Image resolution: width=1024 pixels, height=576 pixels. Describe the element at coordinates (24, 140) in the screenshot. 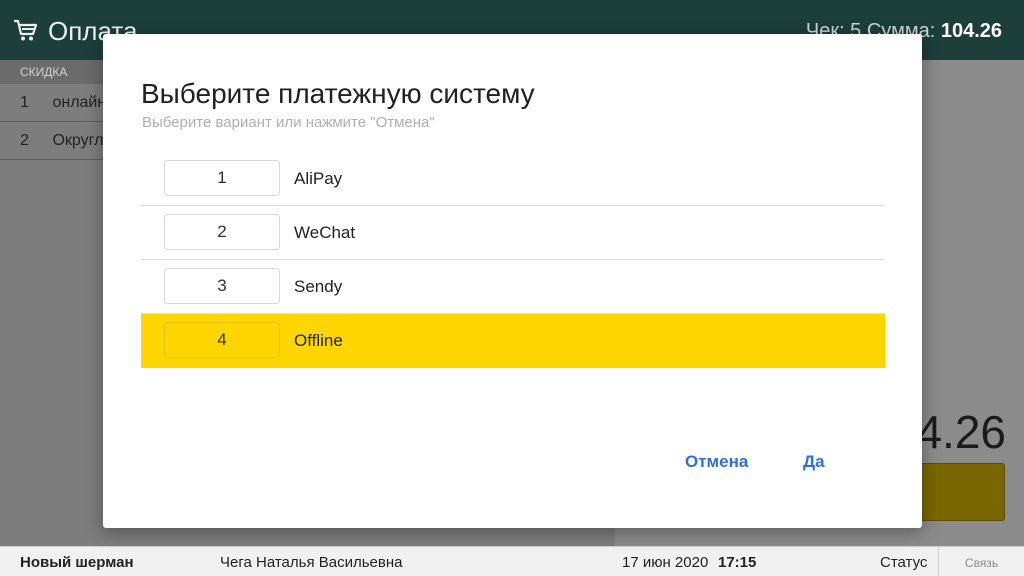

I see `list-item-index: 2` at that location.